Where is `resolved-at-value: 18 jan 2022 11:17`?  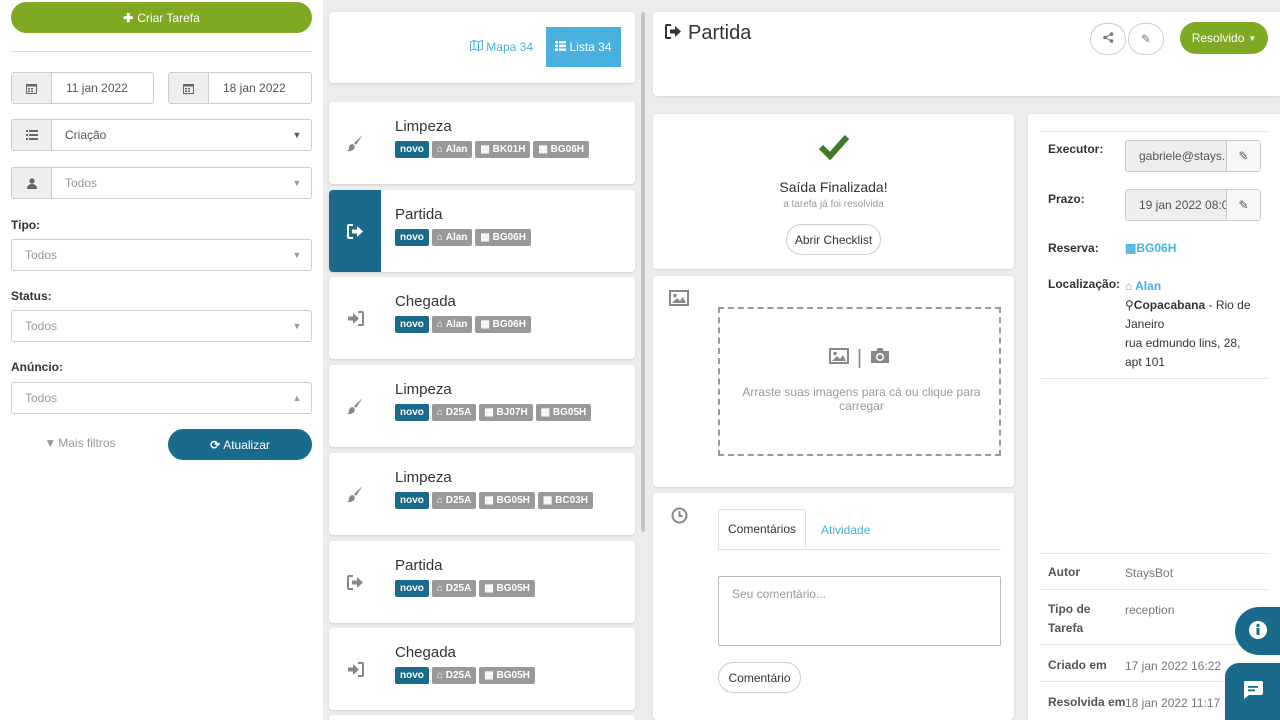 resolved-at-value: 18 jan 2022 11:17 is located at coordinates (1173, 703).